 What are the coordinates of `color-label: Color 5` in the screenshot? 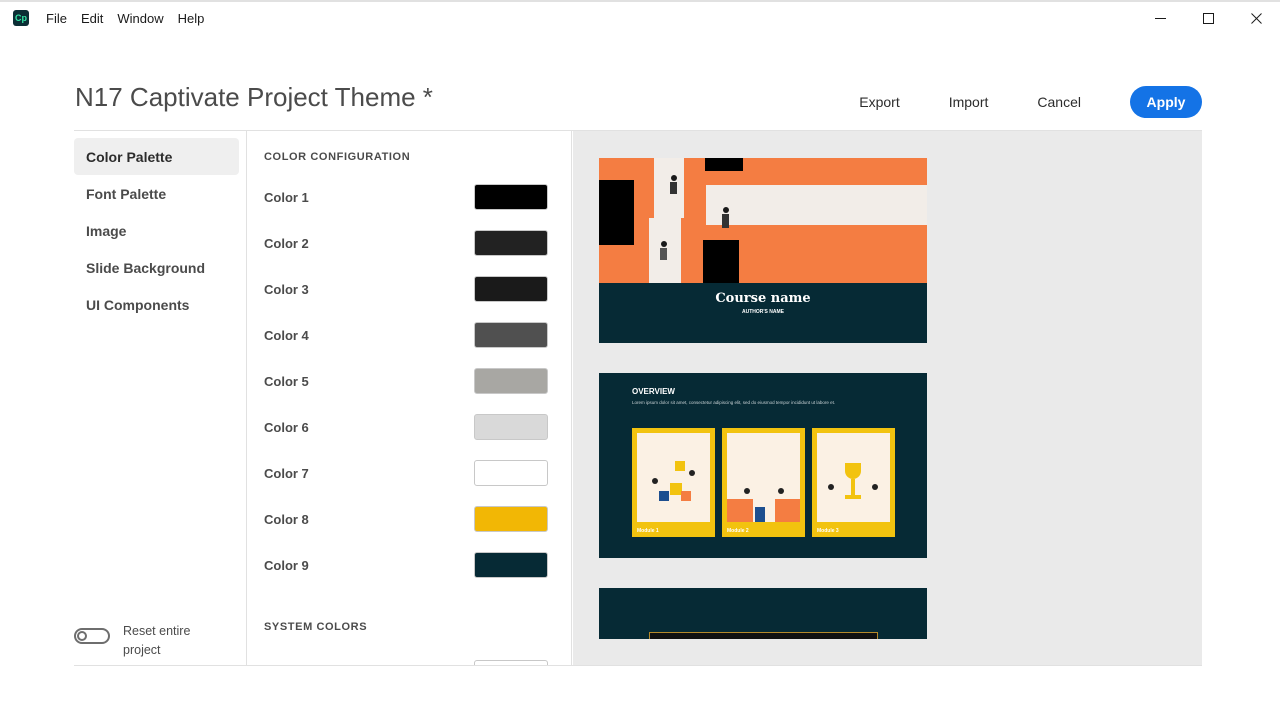 It's located at (286, 381).